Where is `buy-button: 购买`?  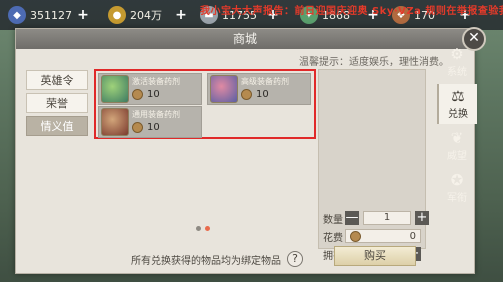
buy-button: 购买 is located at coordinates (375, 256).